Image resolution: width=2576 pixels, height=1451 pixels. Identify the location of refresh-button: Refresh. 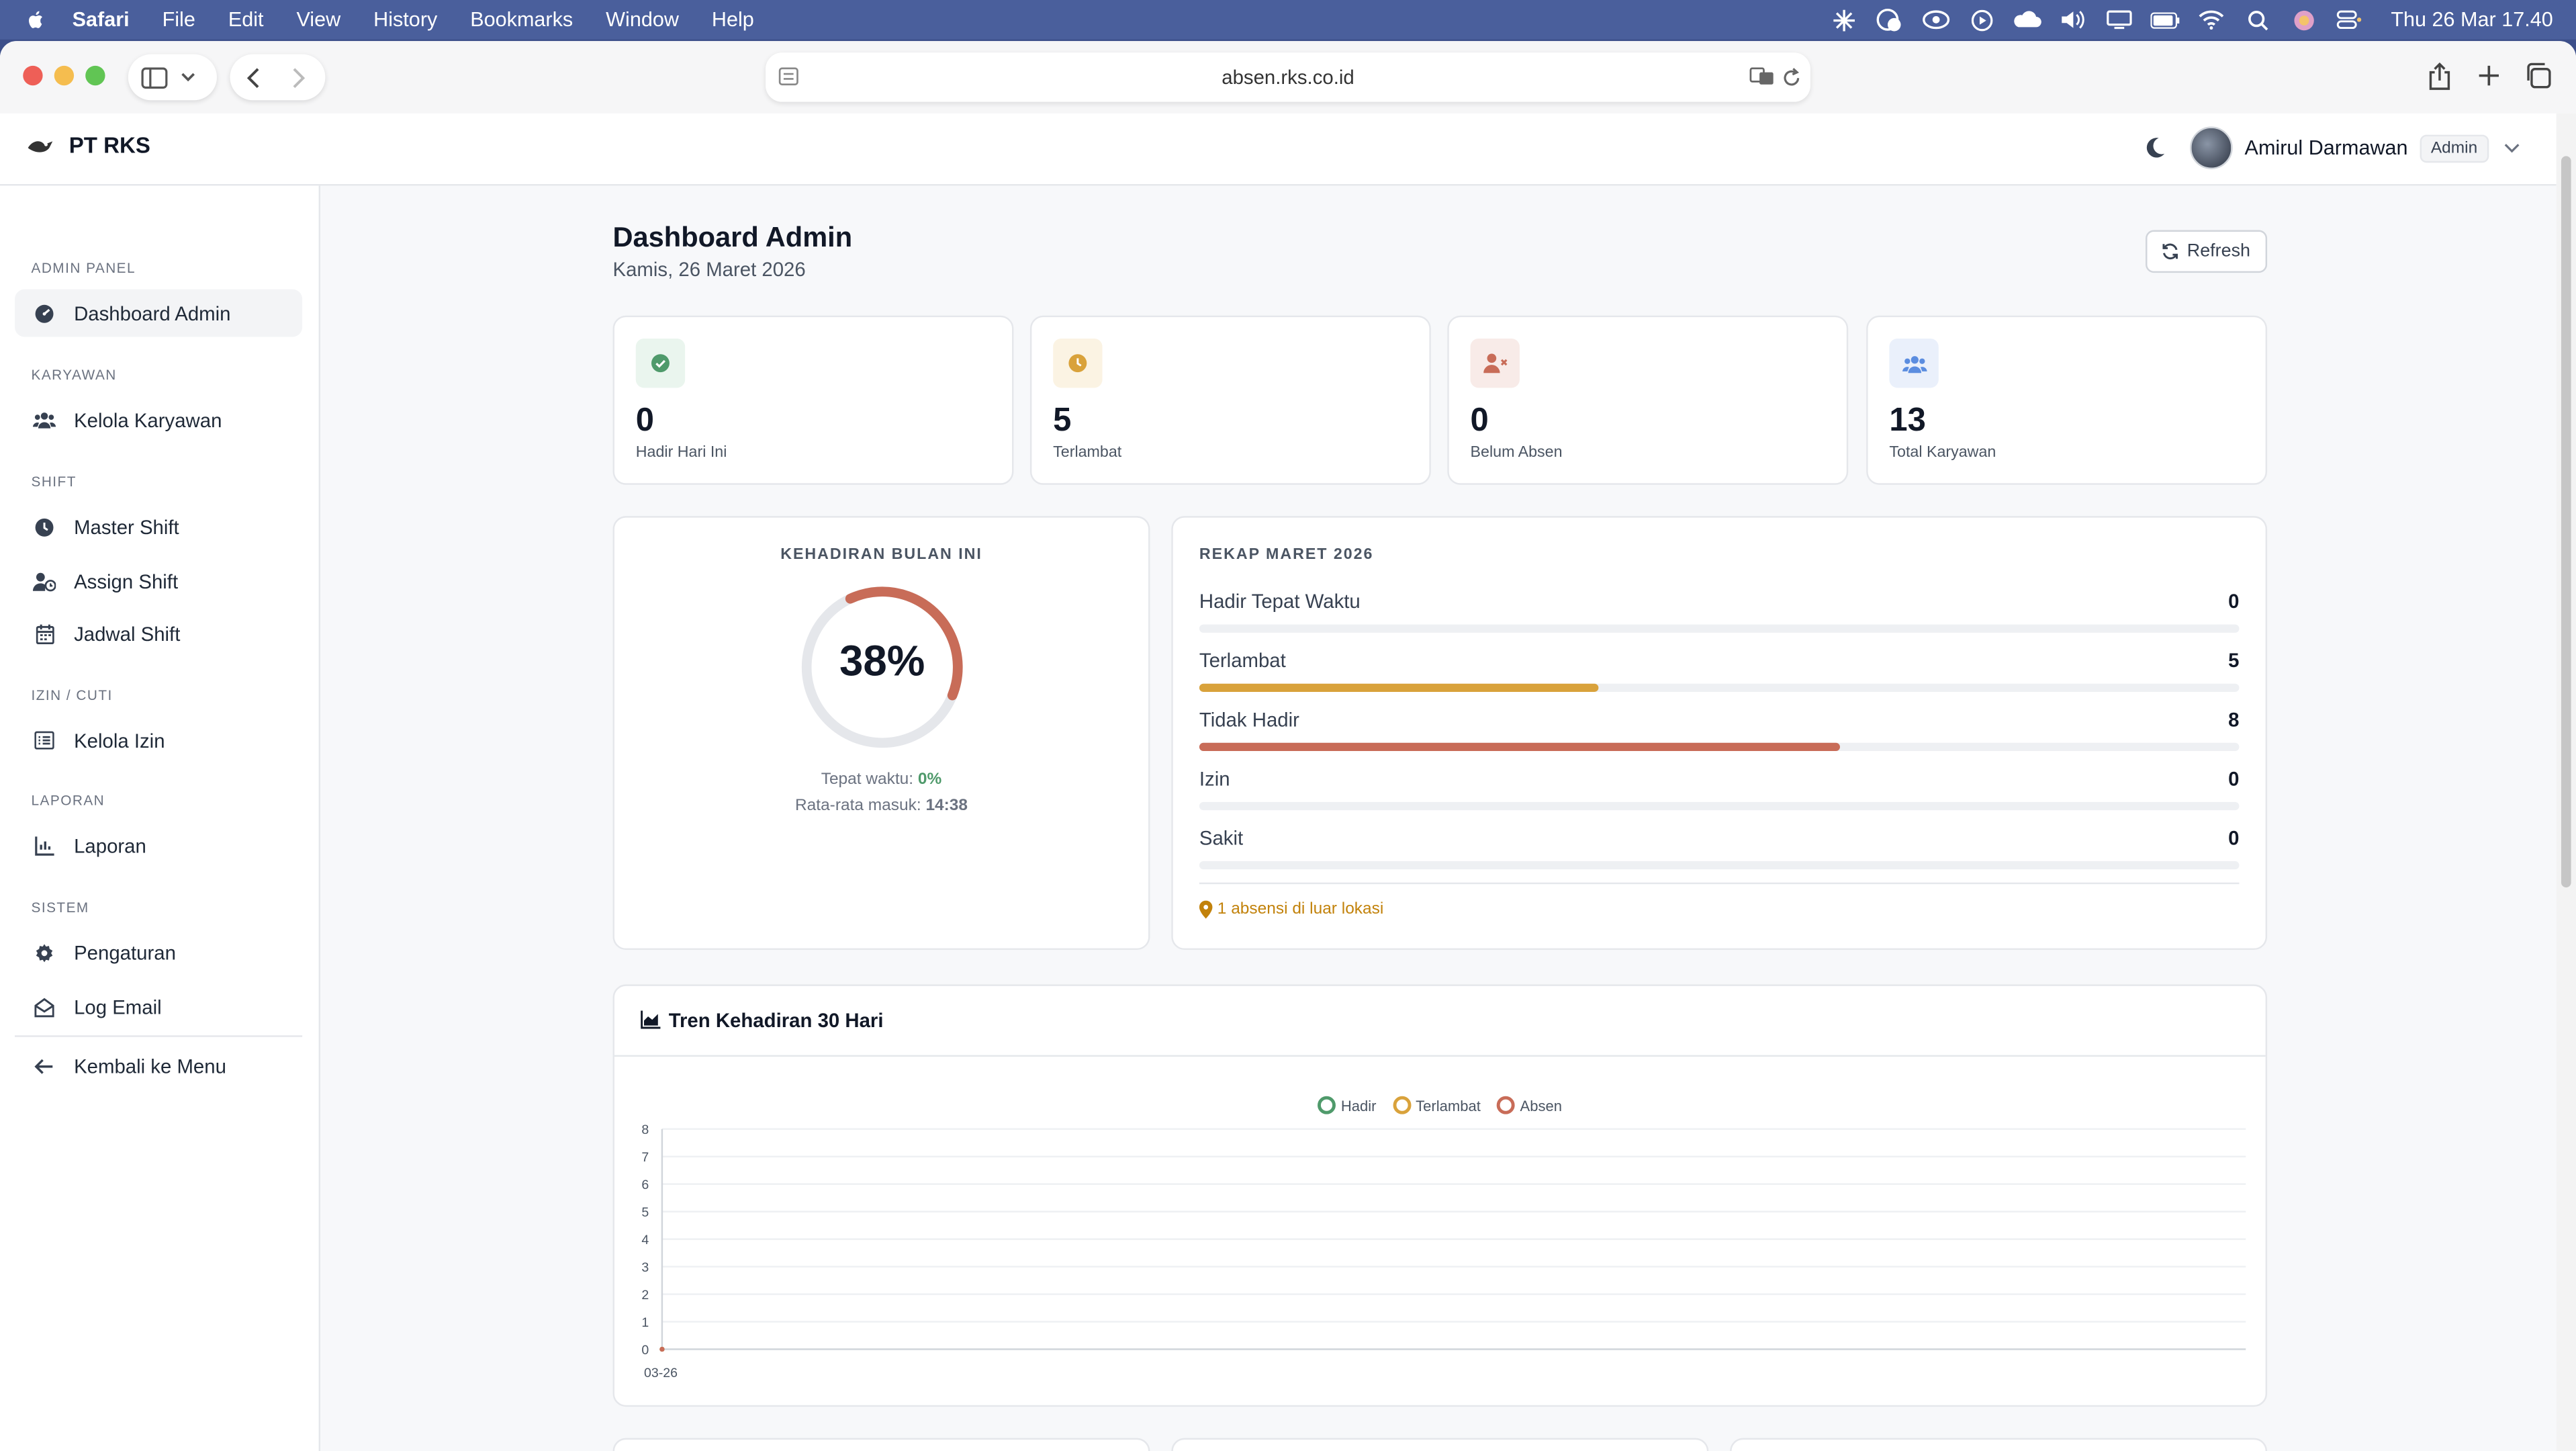
(2207, 252).